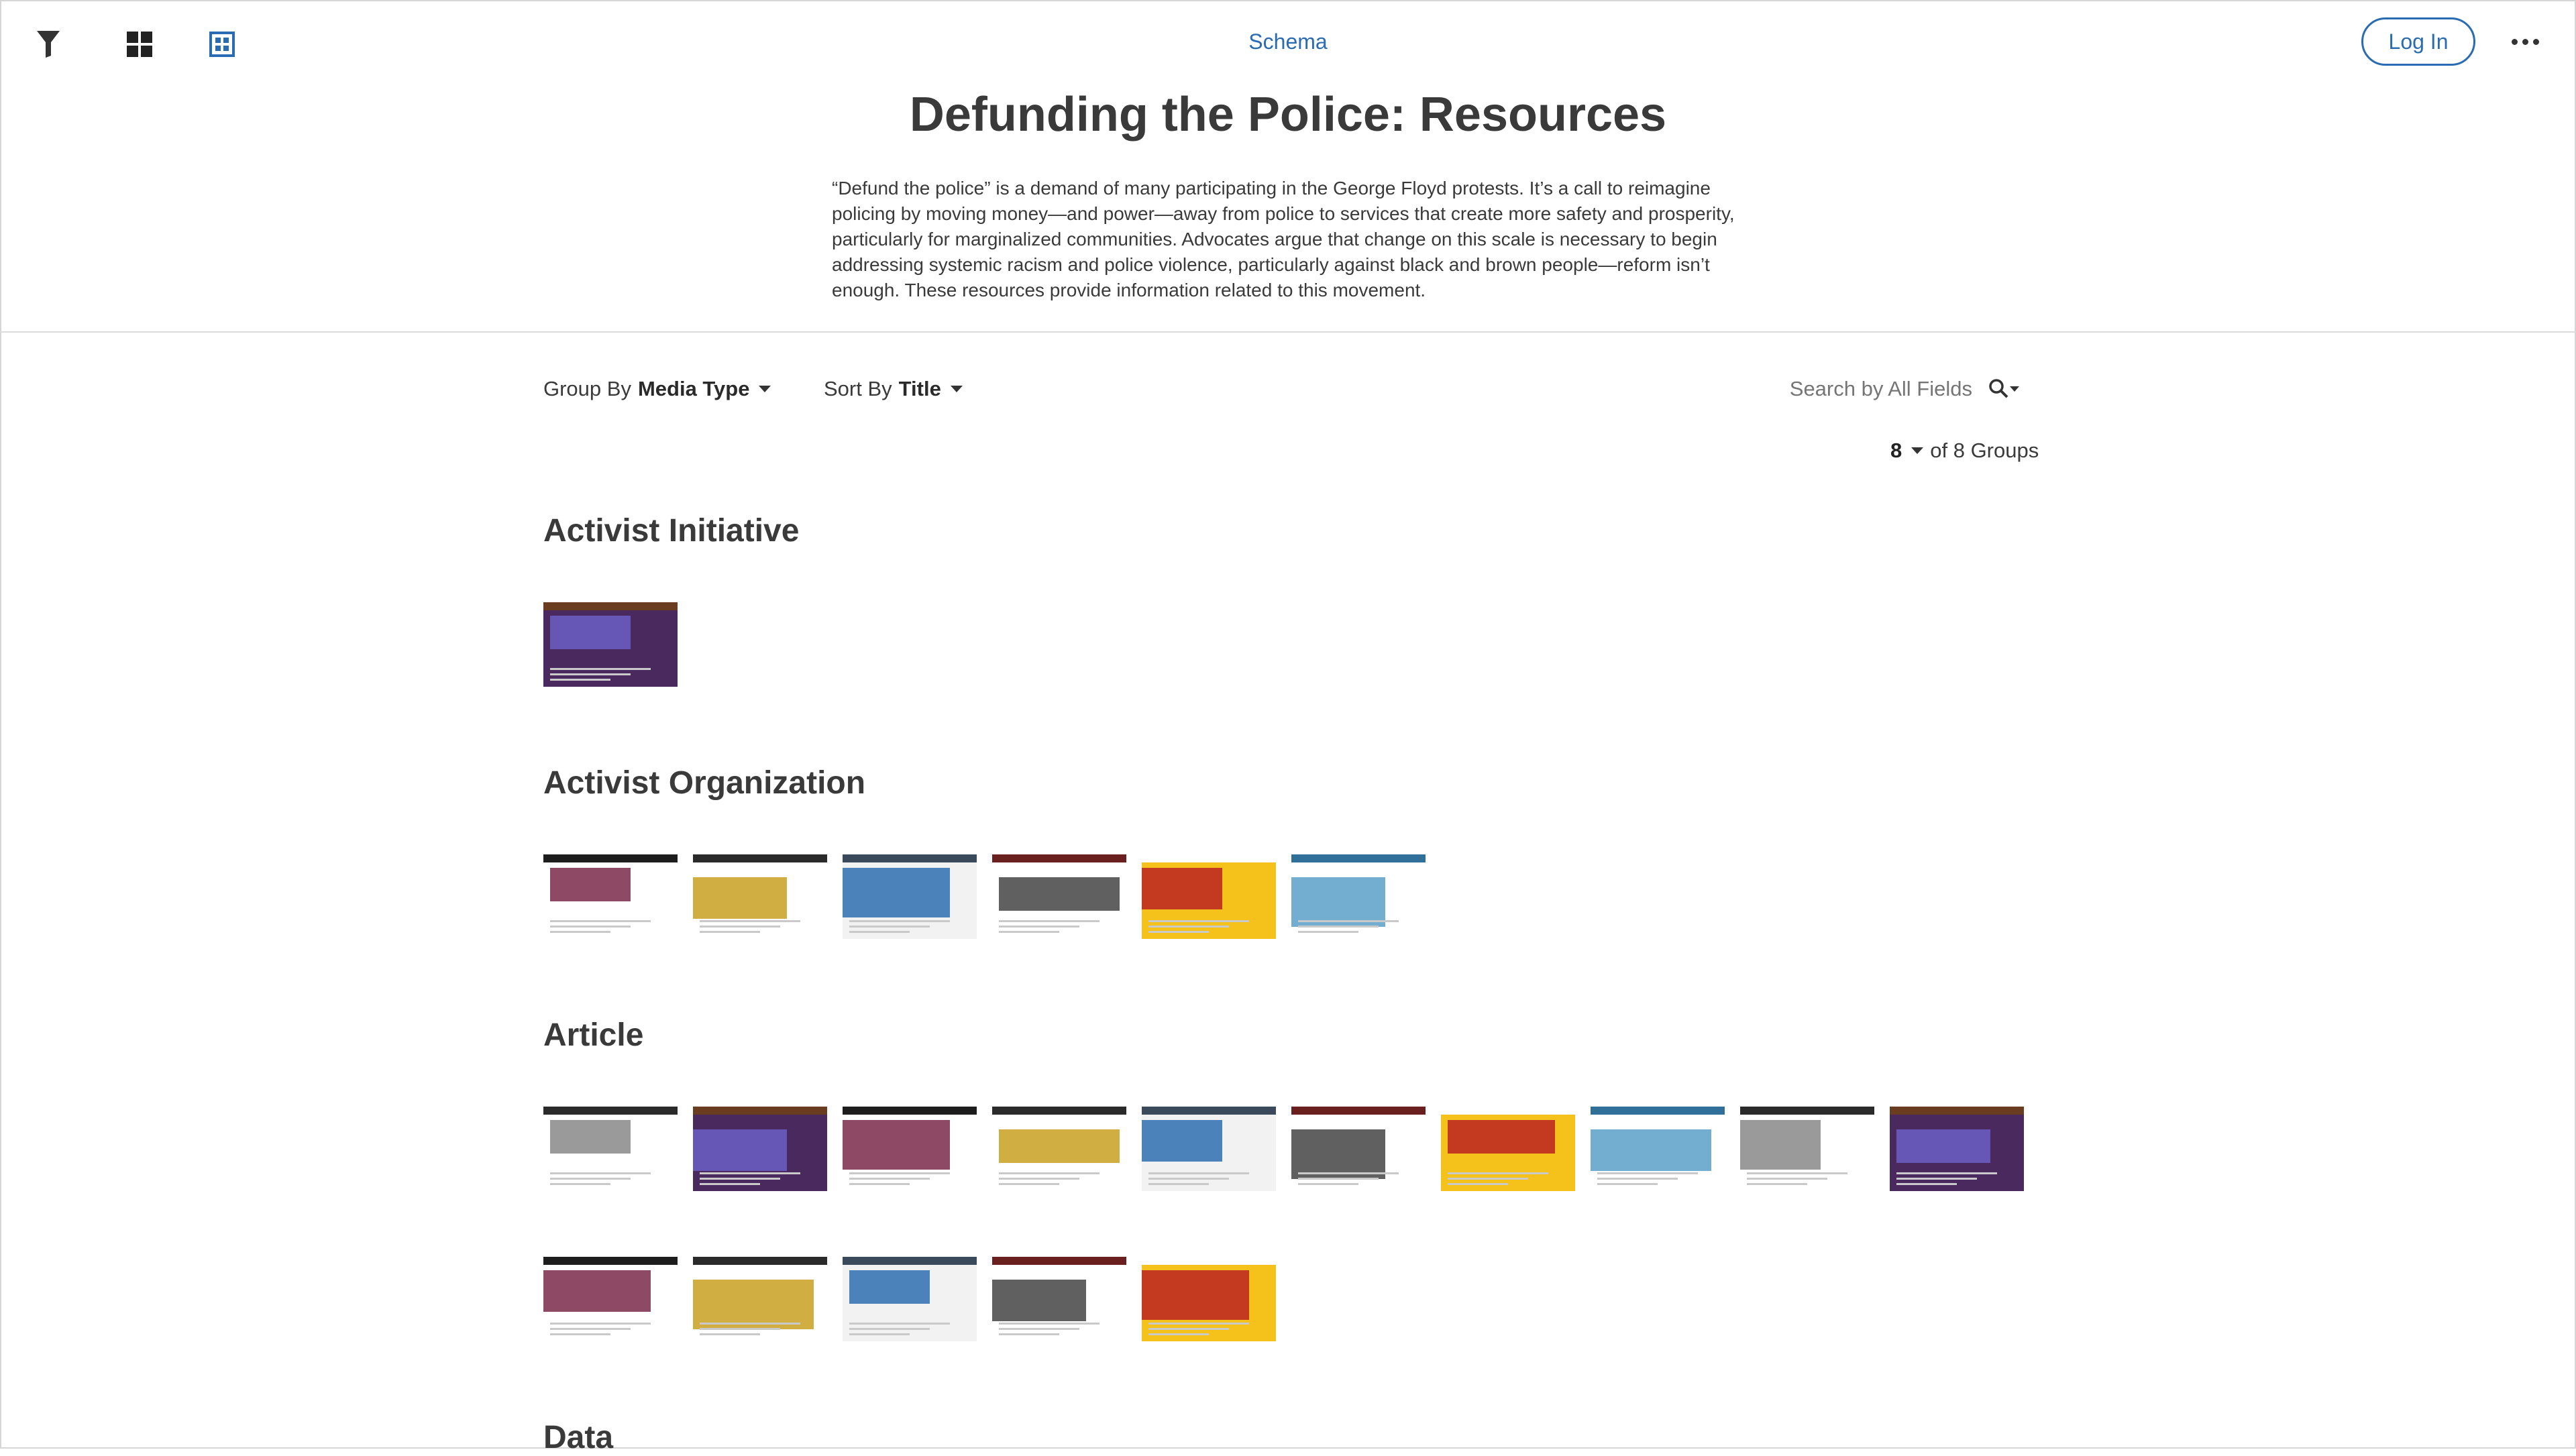  Describe the element at coordinates (1288, 115) in the screenshot. I see `page-title: Defunding the Police: Resources` at that location.